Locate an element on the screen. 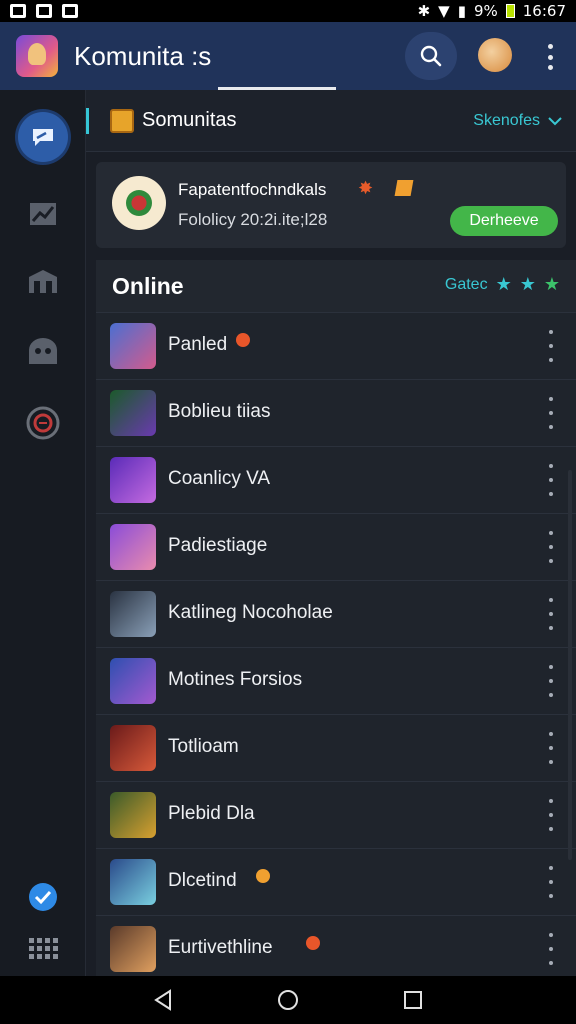 The image size is (576, 1024). sidebar-item-messages is located at coordinates (43, 137).